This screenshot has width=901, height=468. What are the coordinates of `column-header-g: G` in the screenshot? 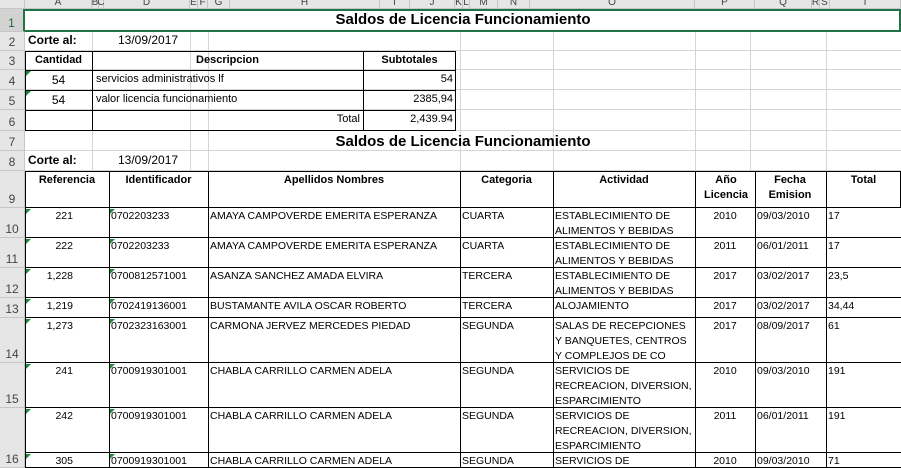 It's located at (219, 4).